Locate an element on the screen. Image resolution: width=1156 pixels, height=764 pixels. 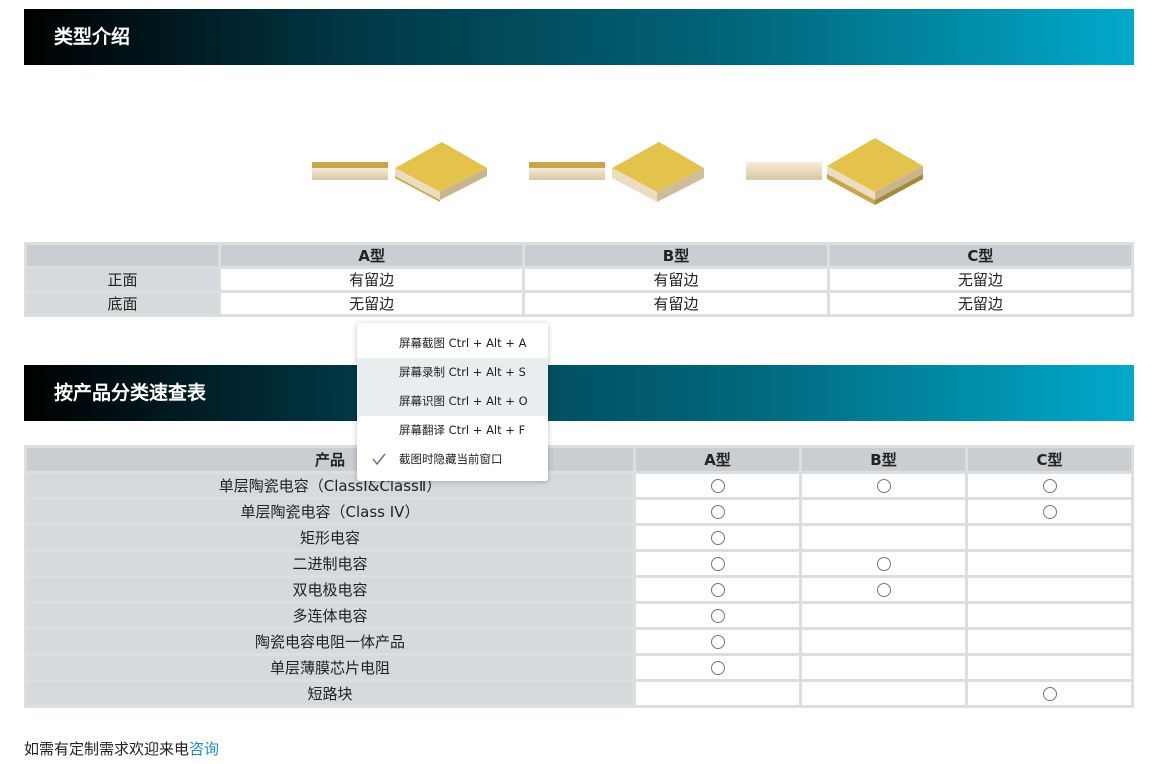
menu-item-label: 屏幕截图 Ctrl + Alt + A is located at coordinates (463, 343).